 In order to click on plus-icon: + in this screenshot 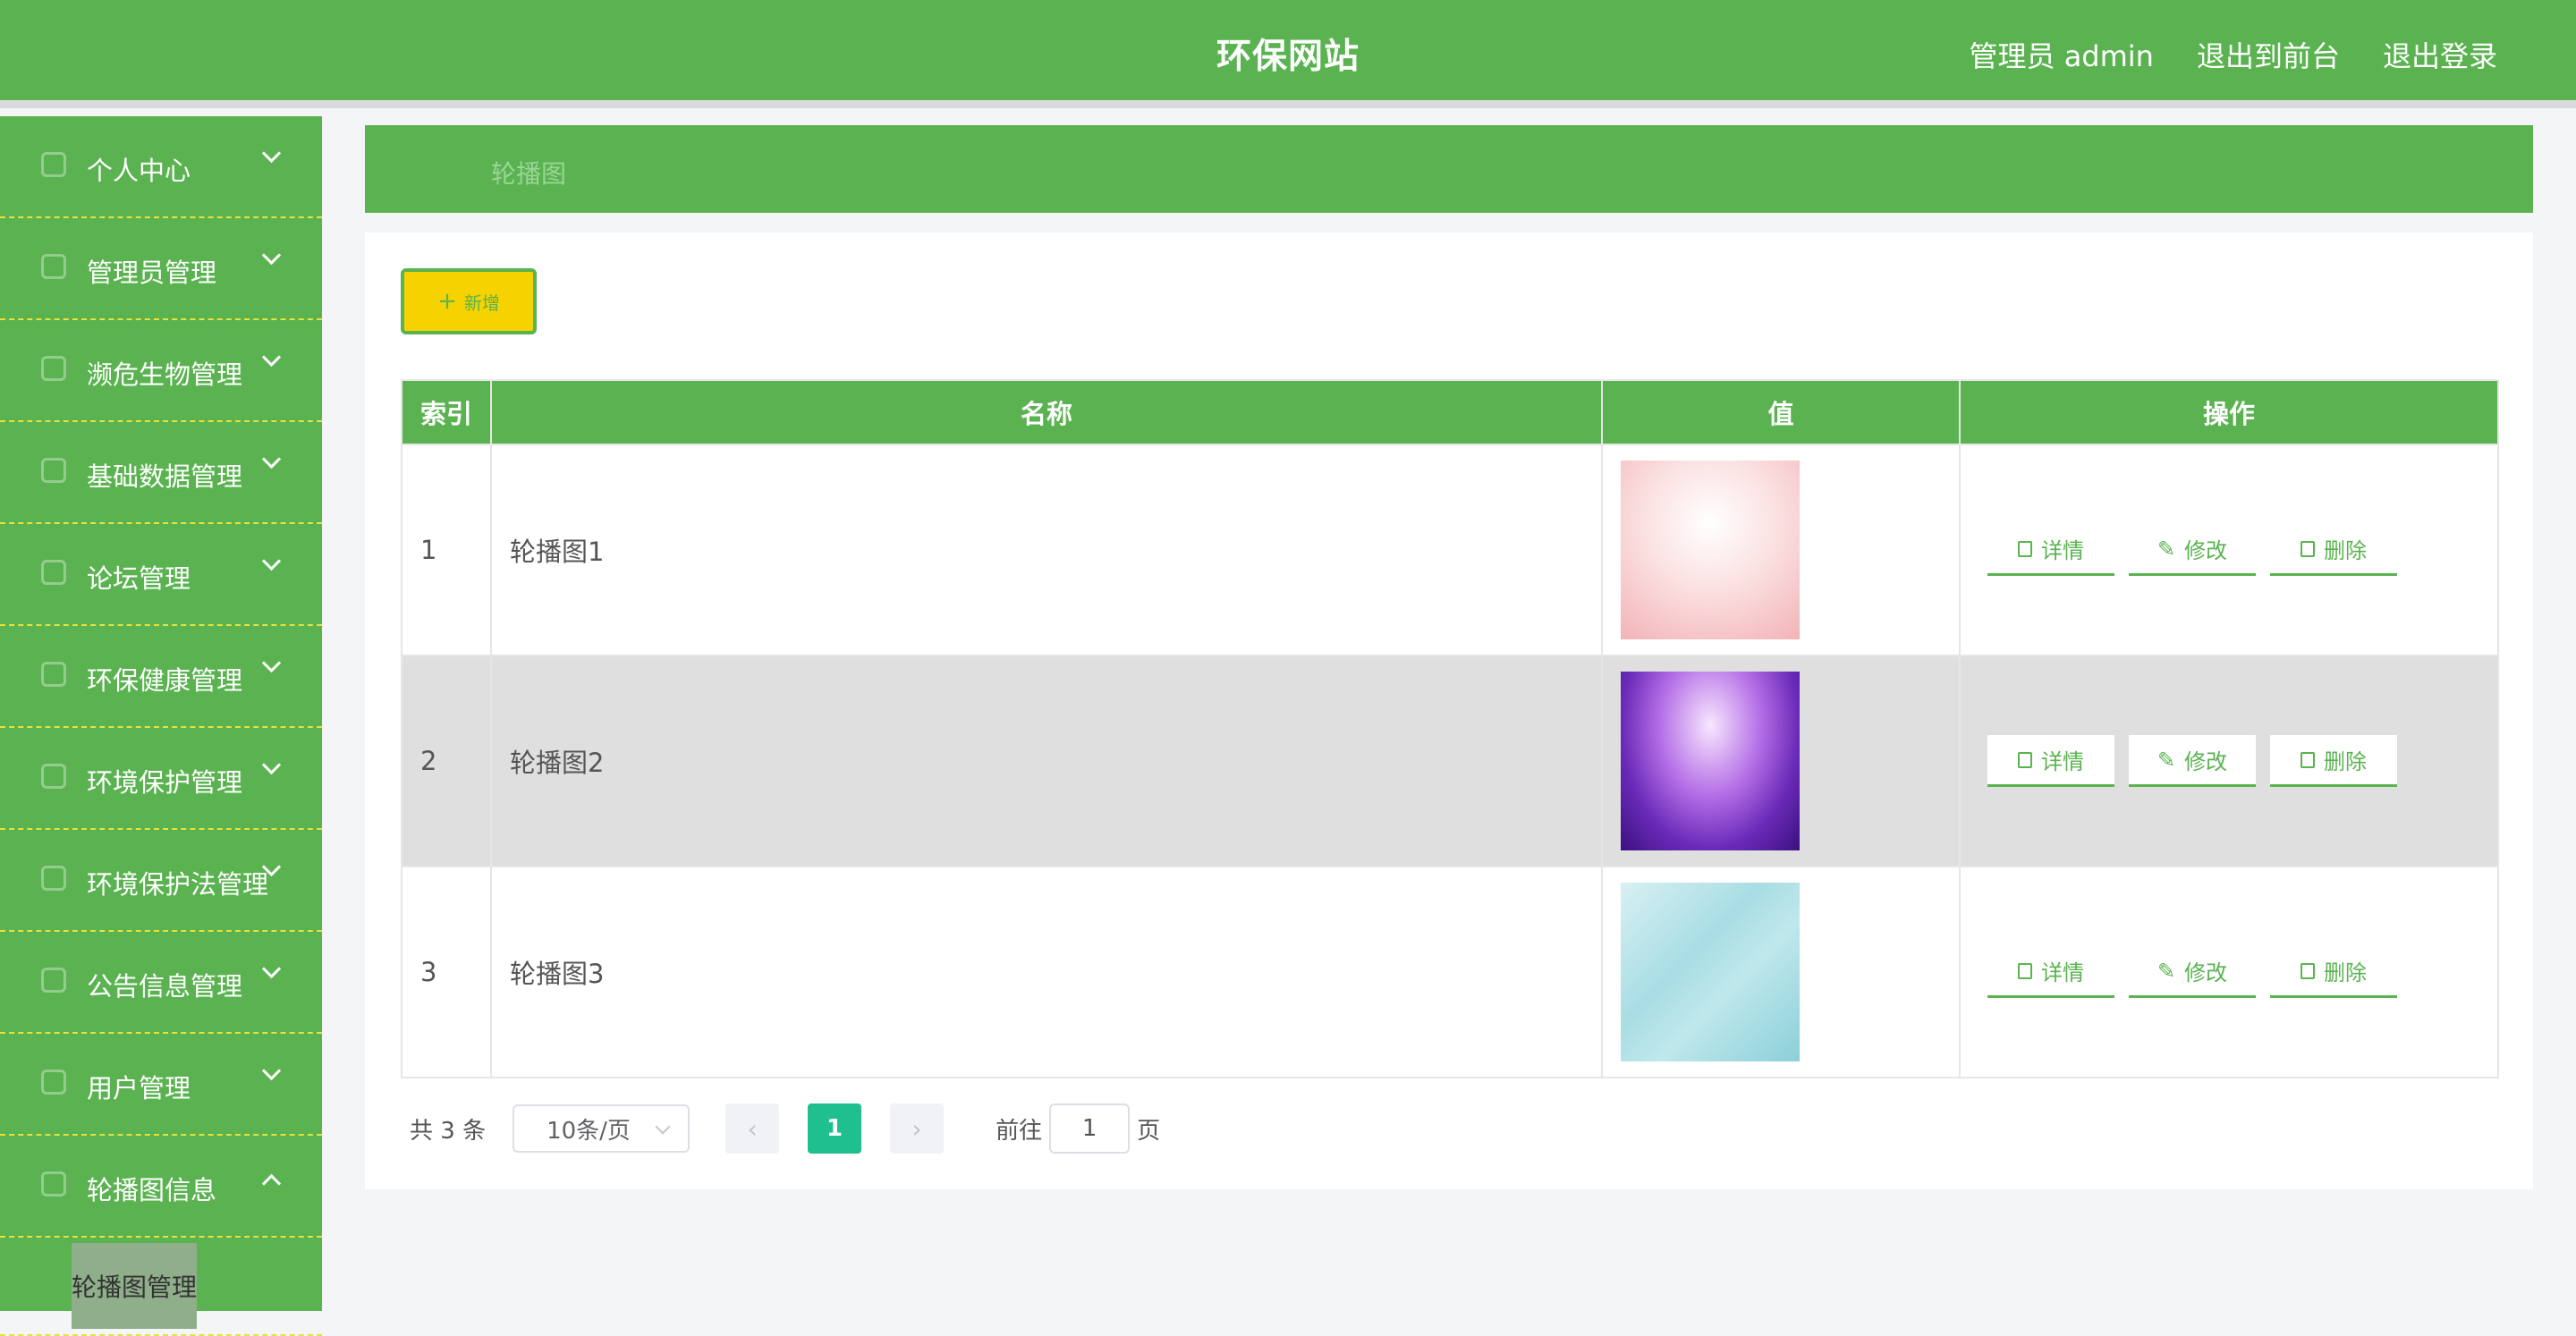, I will do `click(447, 302)`.